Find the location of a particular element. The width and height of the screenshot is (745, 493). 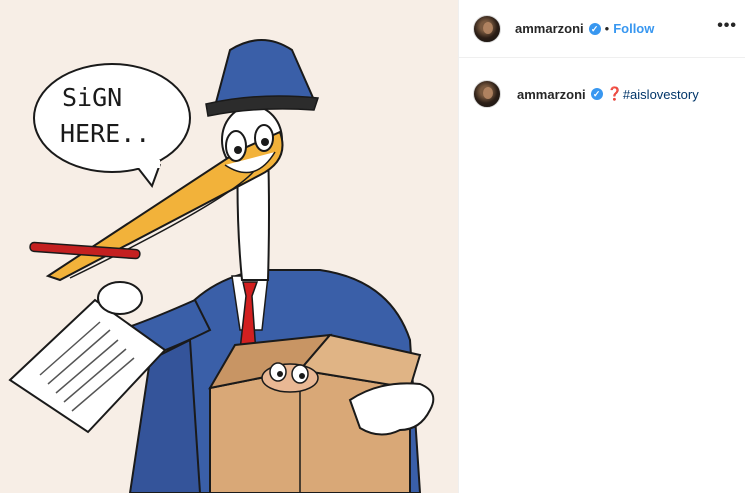

stork-hand-left is located at coordinates (120, 298).